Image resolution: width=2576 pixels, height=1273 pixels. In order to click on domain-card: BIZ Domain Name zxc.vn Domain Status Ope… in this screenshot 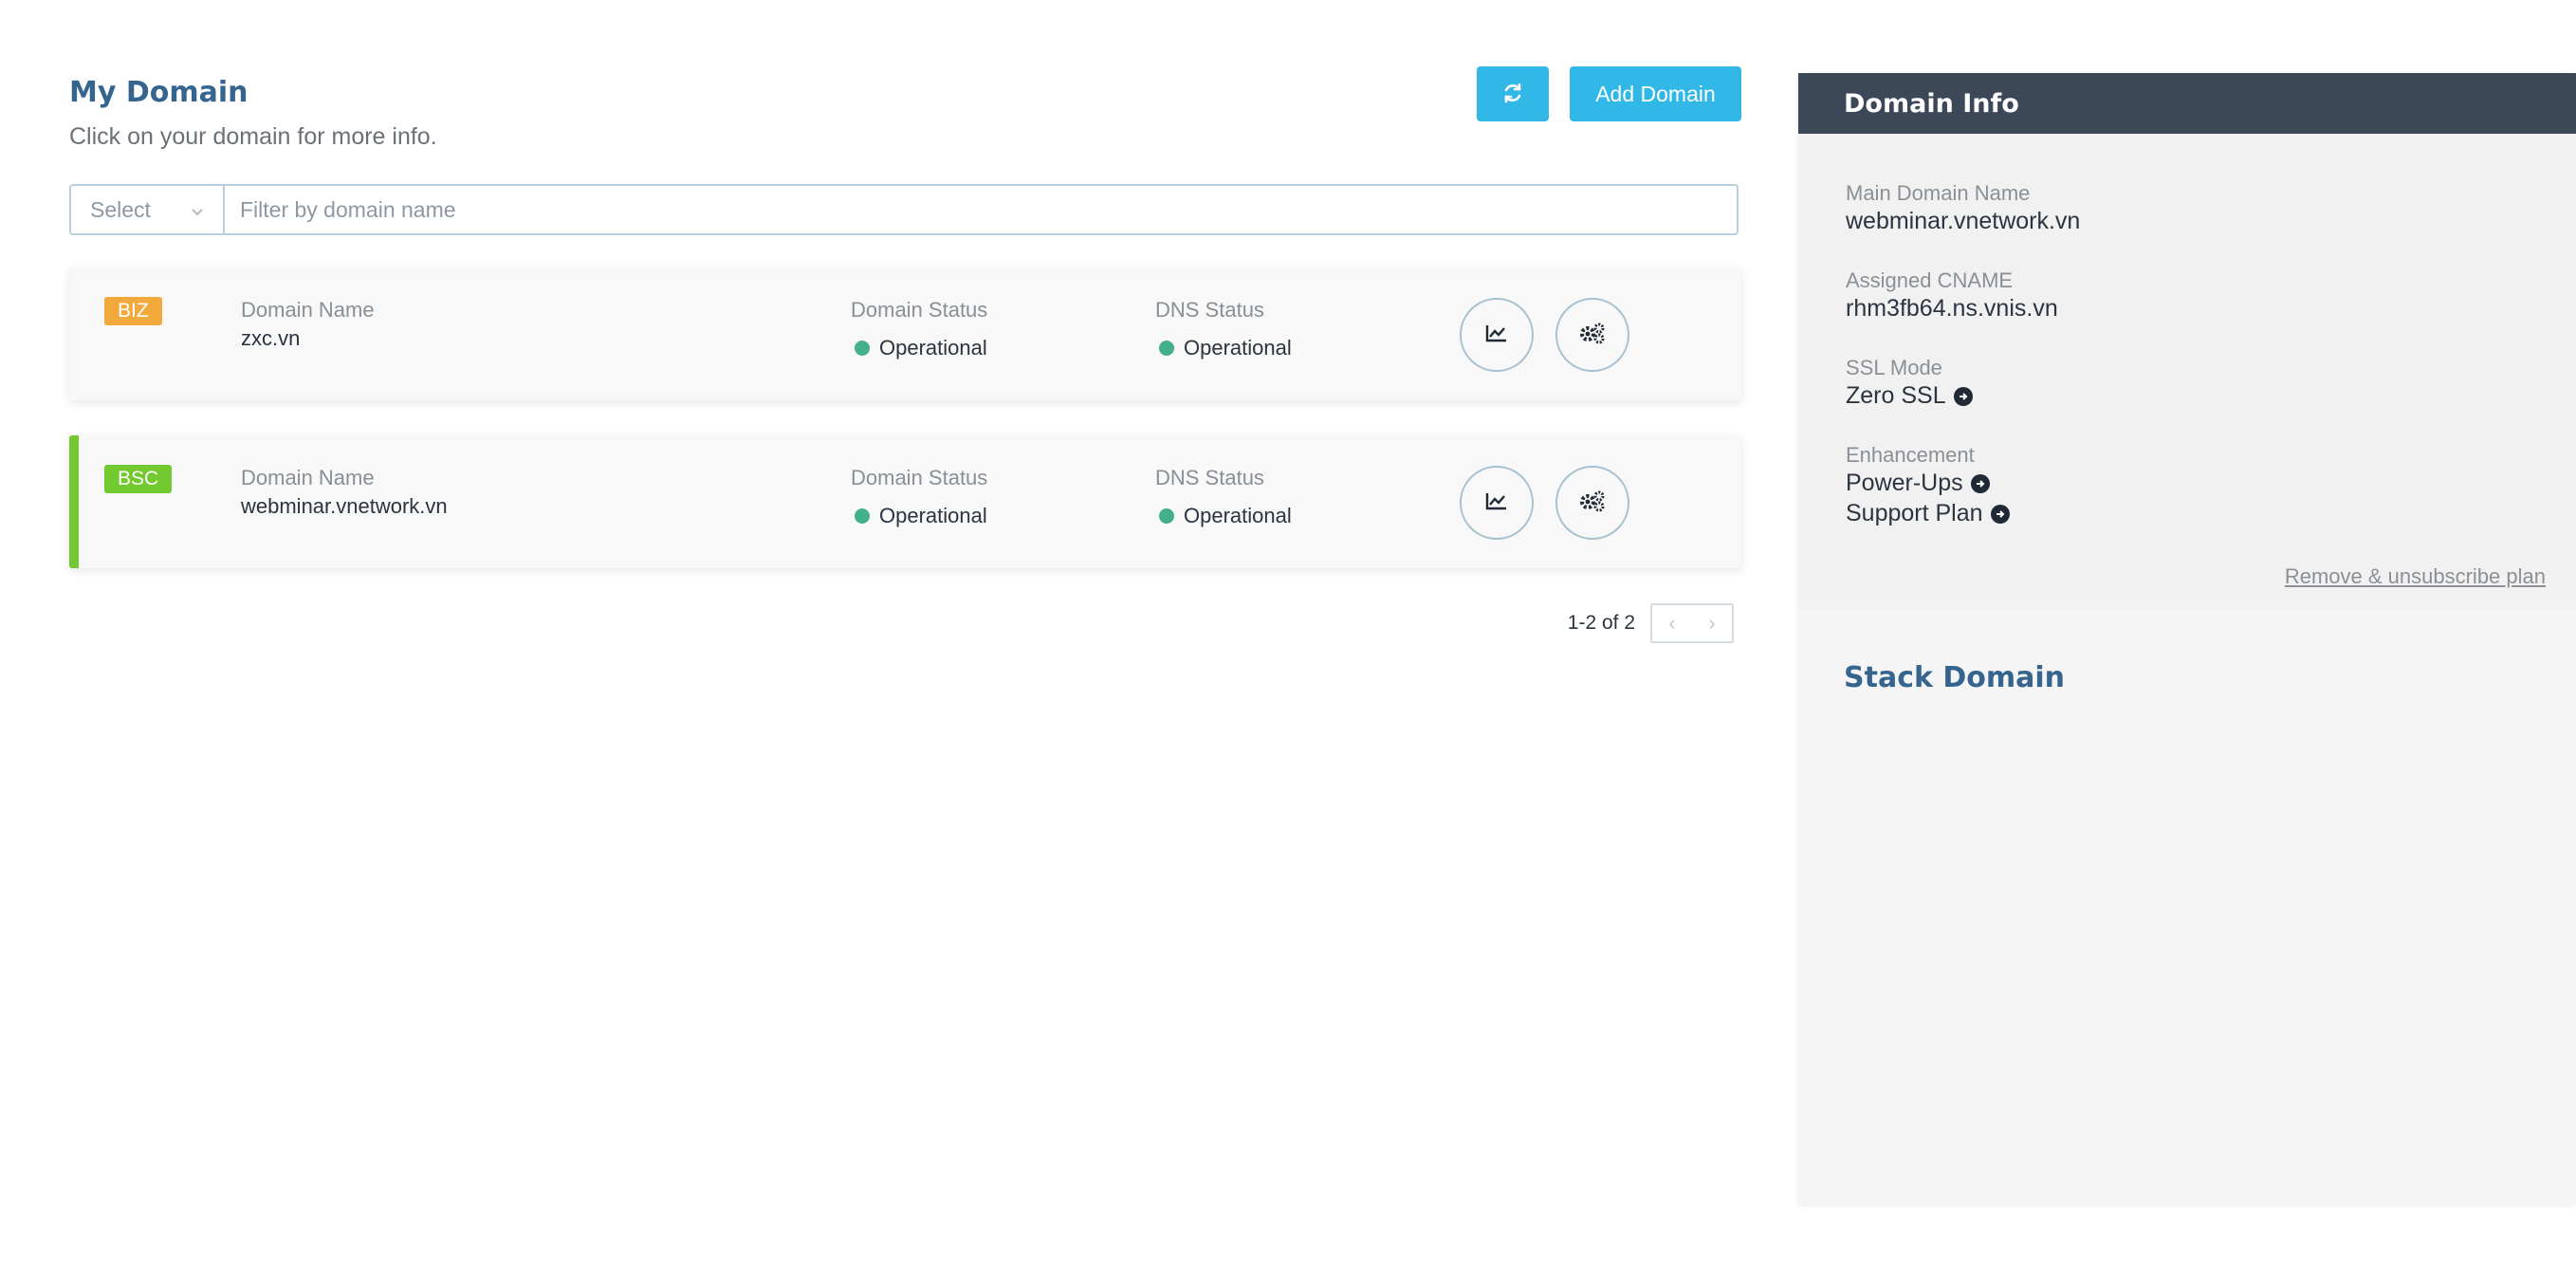, I will do `click(905, 334)`.